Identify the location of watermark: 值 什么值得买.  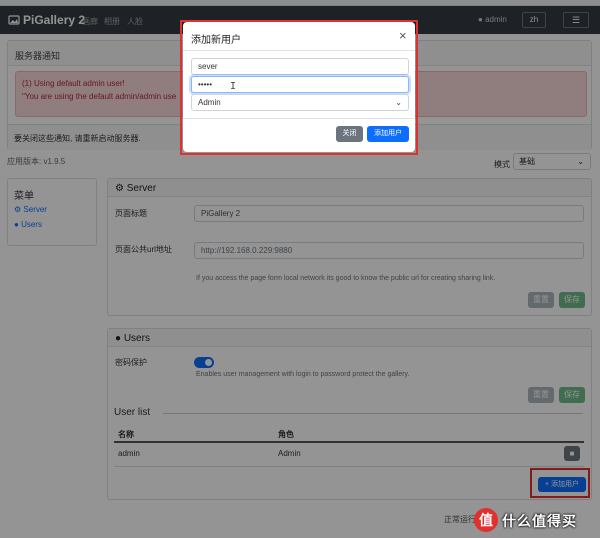
(537, 521).